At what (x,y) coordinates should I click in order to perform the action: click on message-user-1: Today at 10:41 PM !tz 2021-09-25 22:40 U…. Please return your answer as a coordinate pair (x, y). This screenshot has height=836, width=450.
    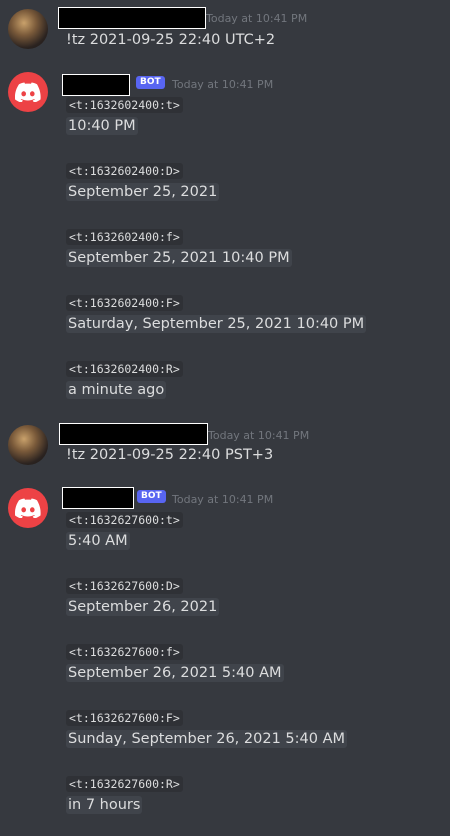
    Looking at the image, I should click on (225, 30).